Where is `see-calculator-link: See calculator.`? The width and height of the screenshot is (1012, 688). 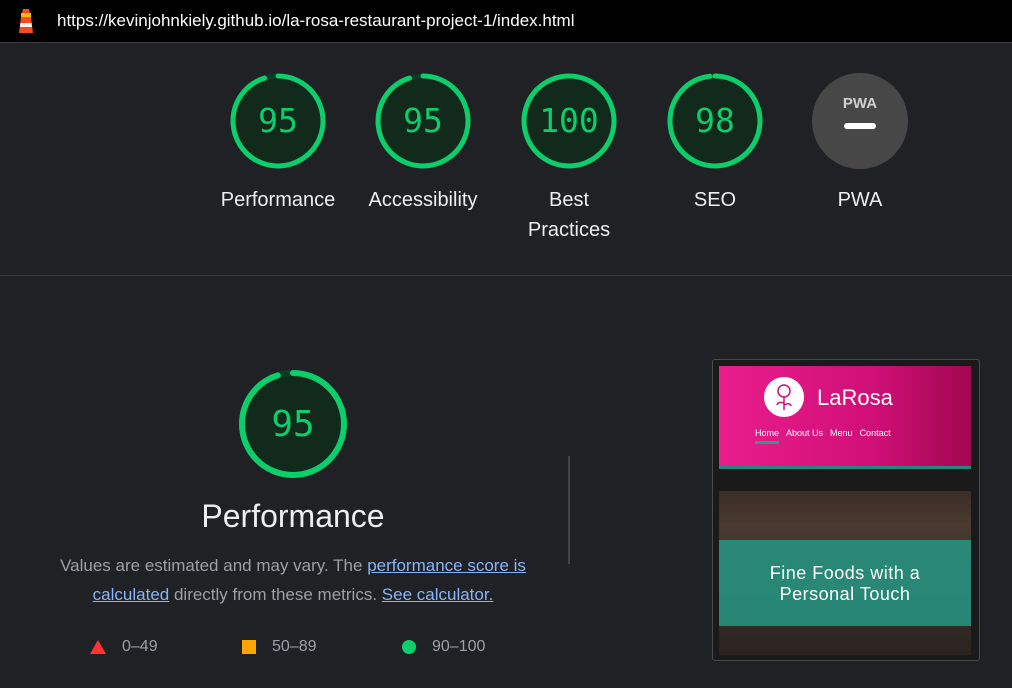
see-calculator-link: See calculator. is located at coordinates (438, 594).